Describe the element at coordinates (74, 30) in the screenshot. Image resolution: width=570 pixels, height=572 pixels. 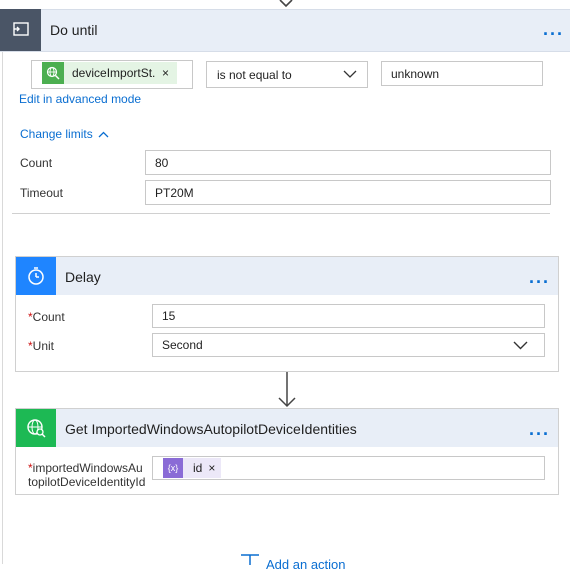
I see `do-until-title: Do until` at that location.